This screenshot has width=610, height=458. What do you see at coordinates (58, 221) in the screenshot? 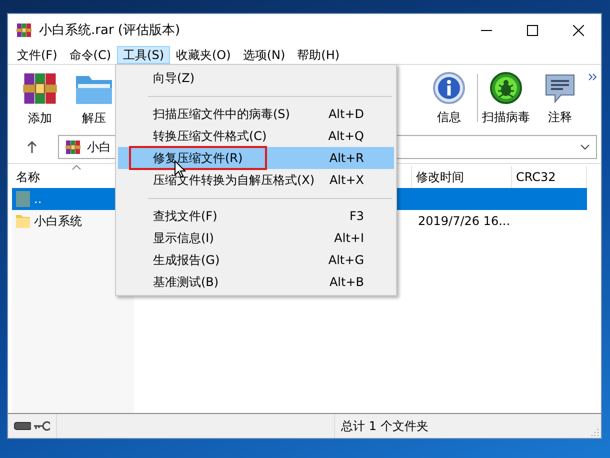
I see `file-name: 小白系统` at bounding box center [58, 221].